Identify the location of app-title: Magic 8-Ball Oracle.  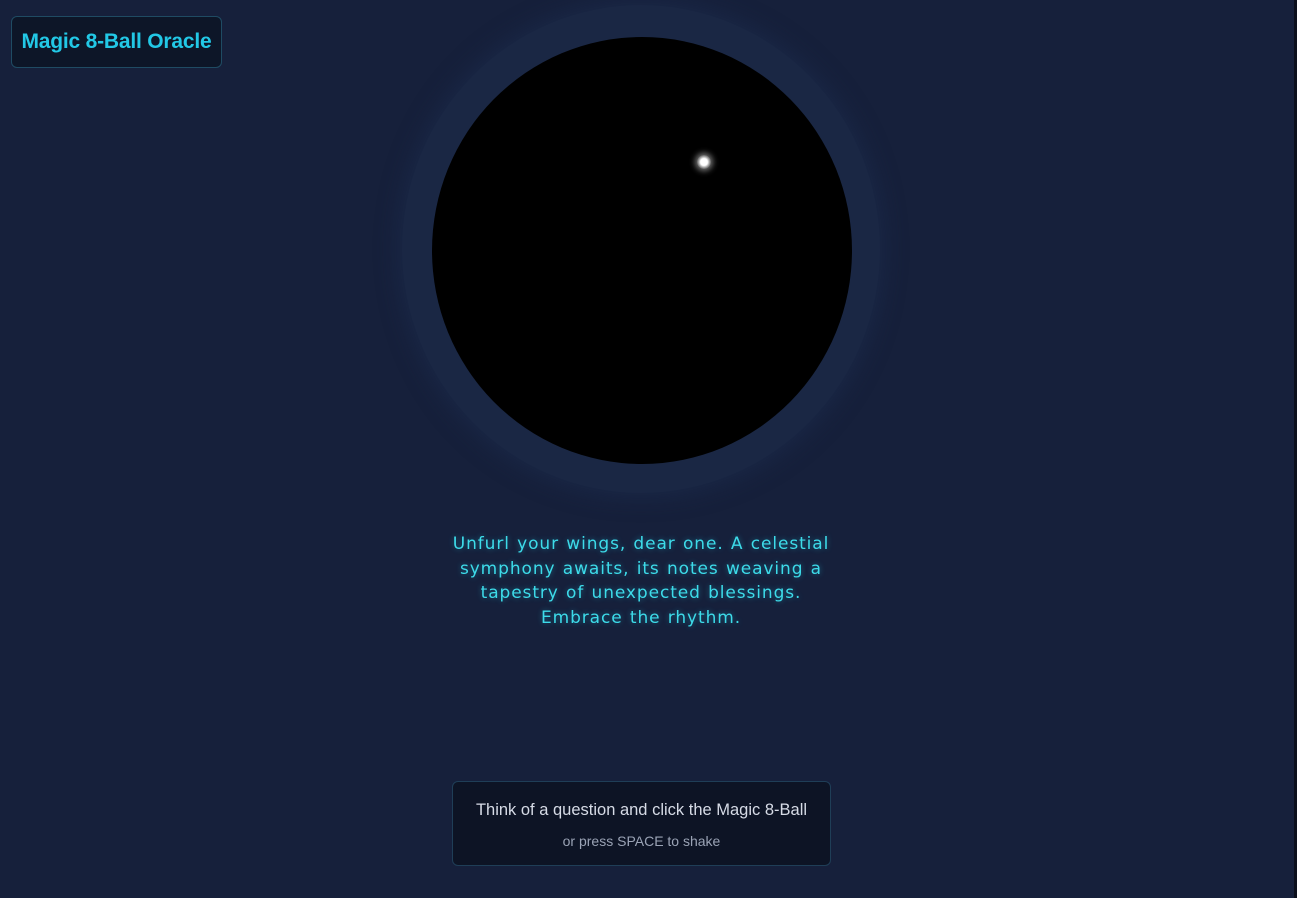
(116, 41).